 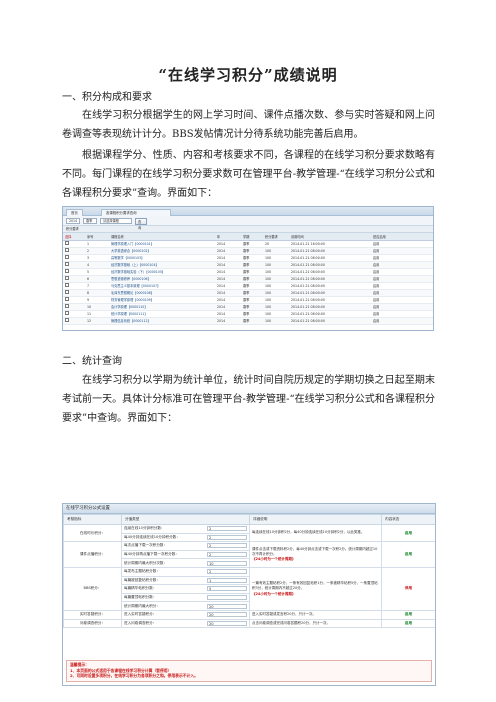 I want to click on indicator-cell: 在线时长积分：, so click(x=92, y=533).